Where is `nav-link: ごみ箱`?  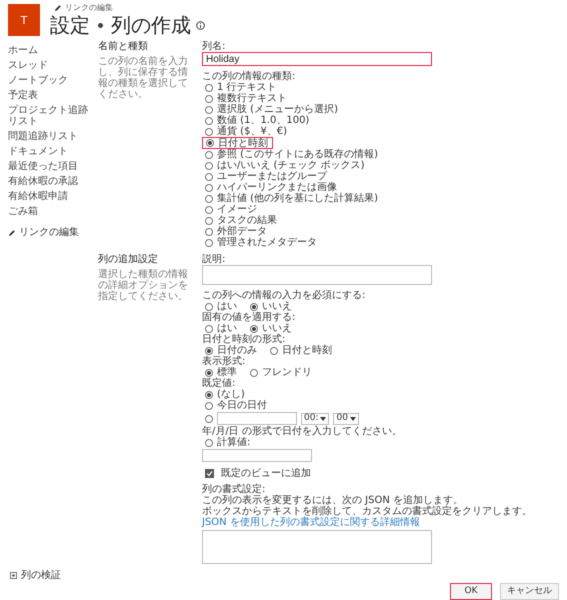 nav-link: ごみ箱 is located at coordinates (51, 211).